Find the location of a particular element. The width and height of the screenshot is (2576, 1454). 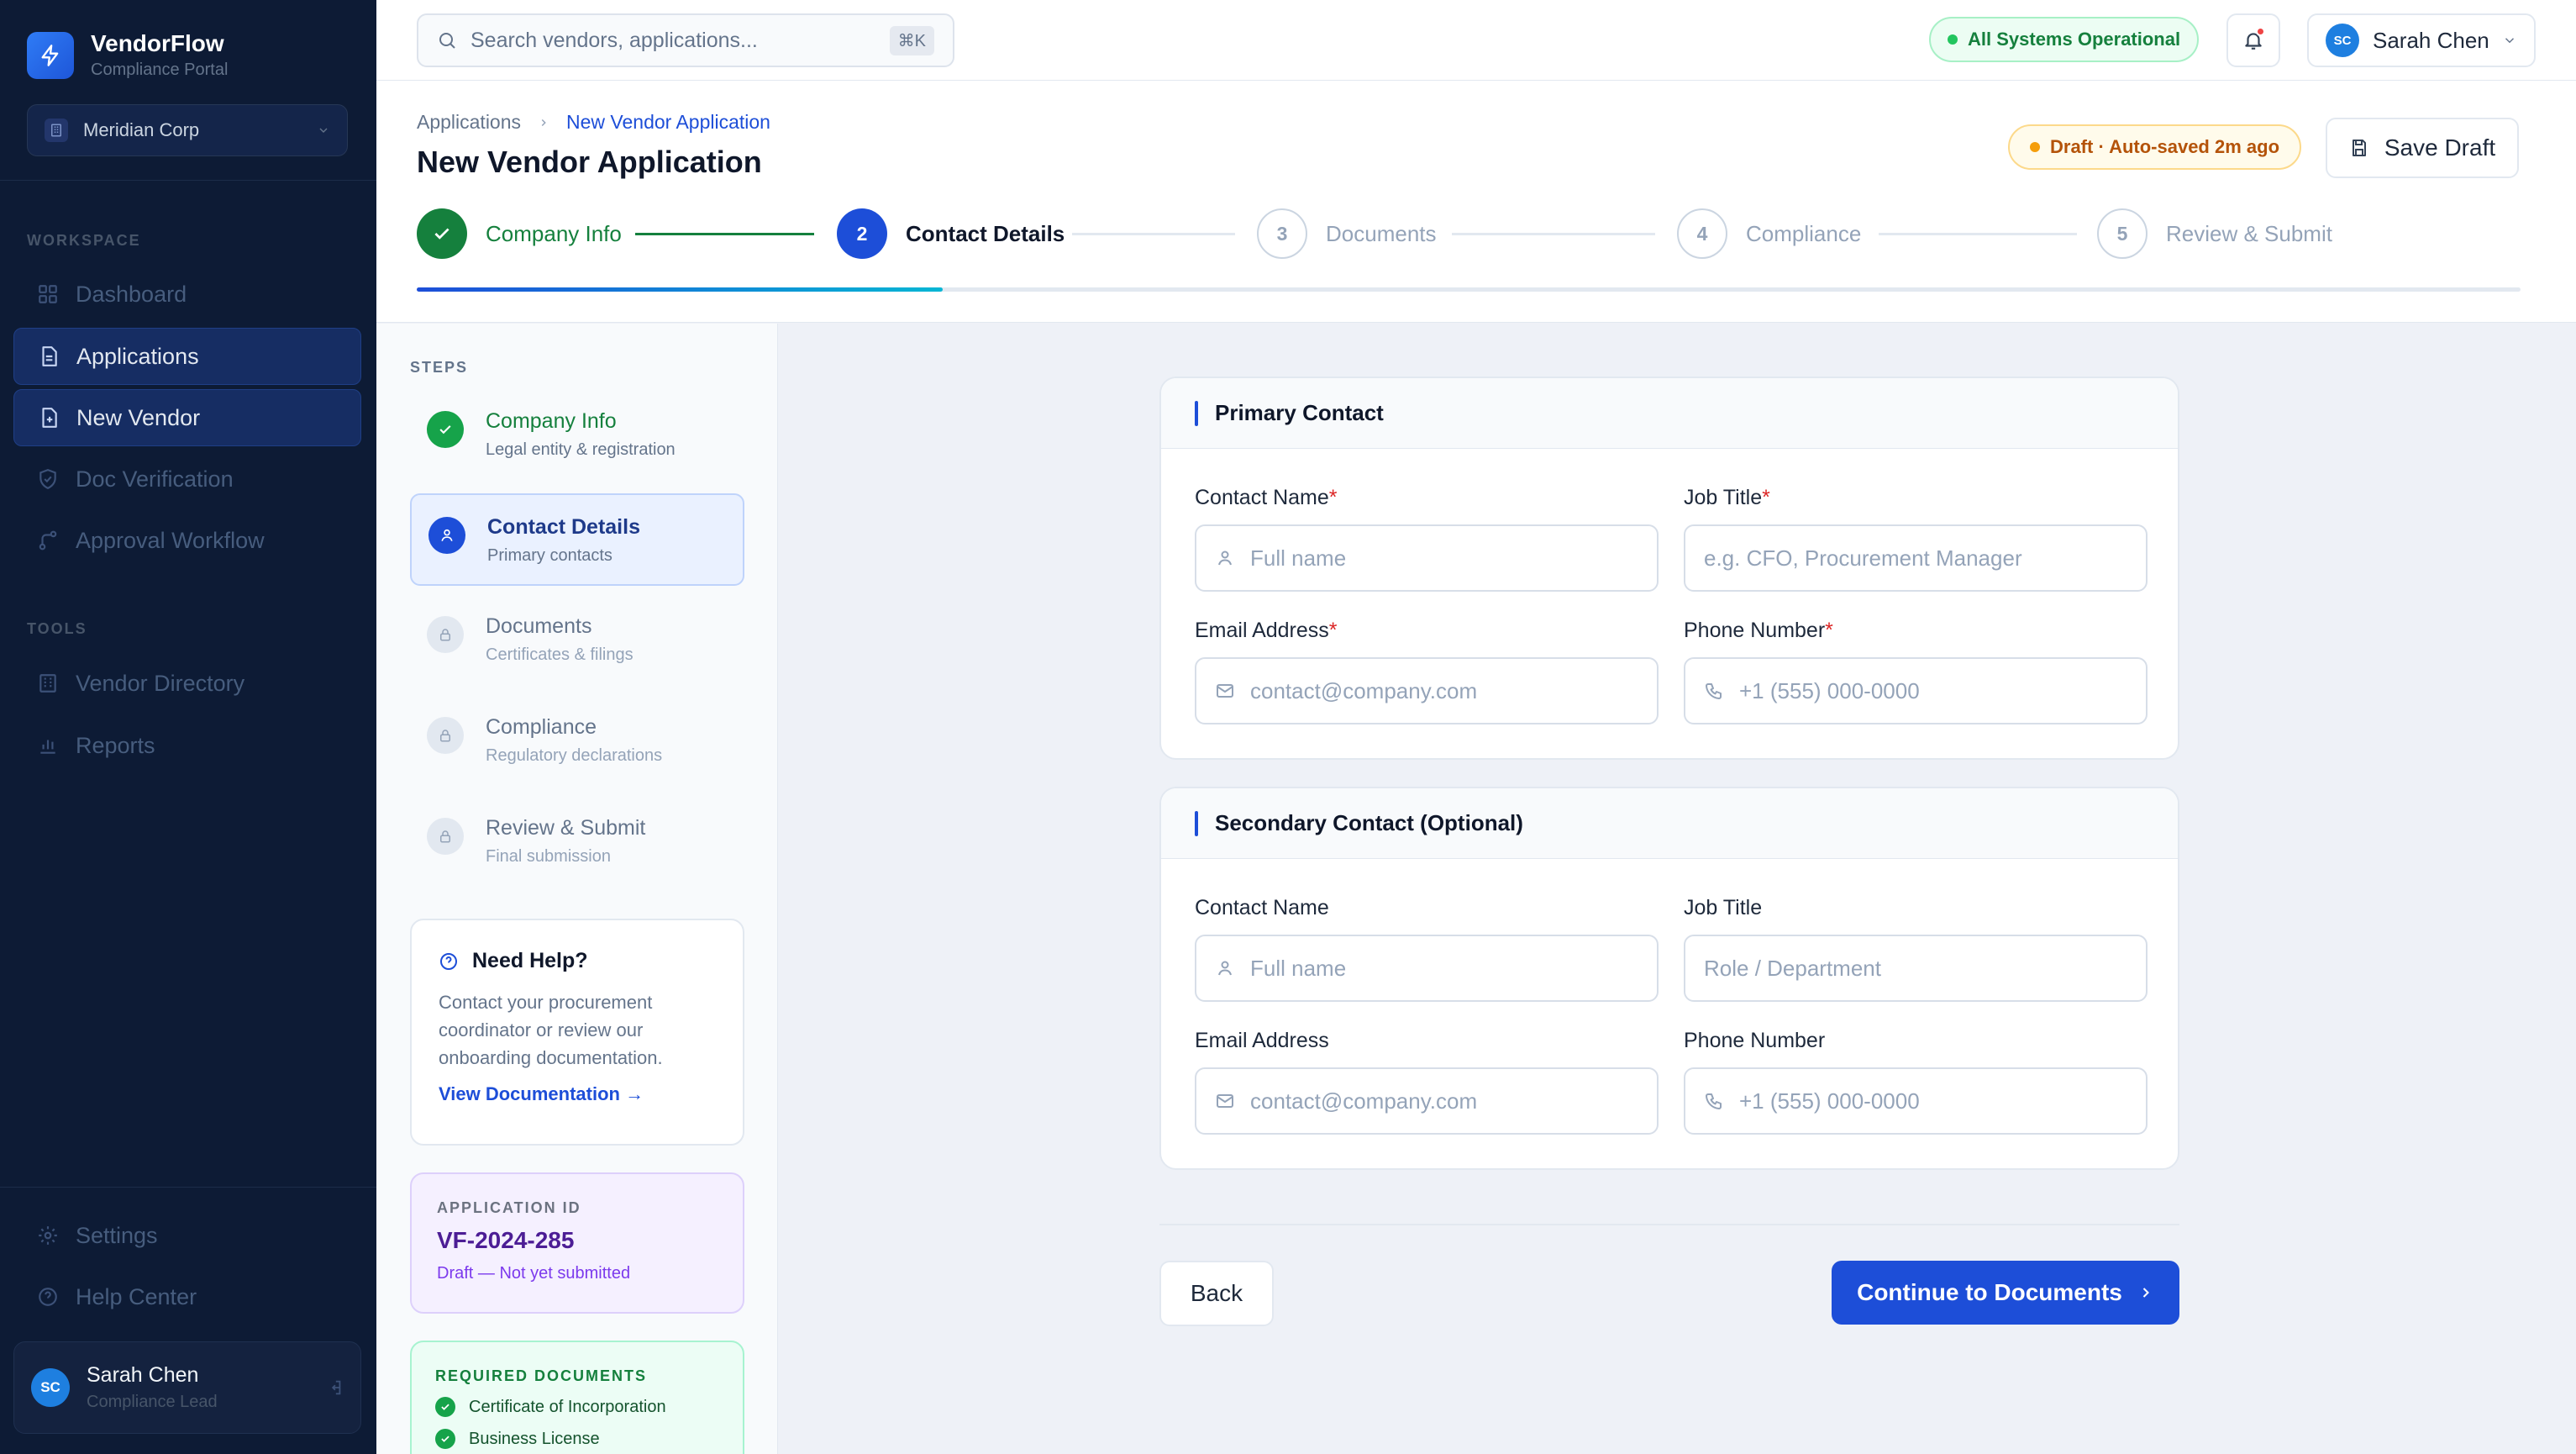

sidebar-item-doc-verification: Doc Verification is located at coordinates (187, 479).